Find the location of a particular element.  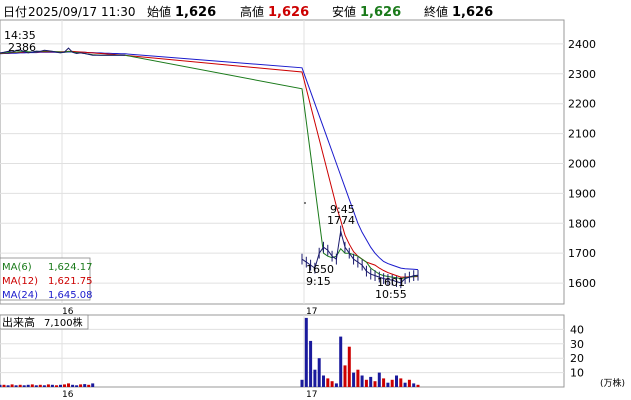

volume-tick-label-20: 20 is located at coordinates (577, 358).